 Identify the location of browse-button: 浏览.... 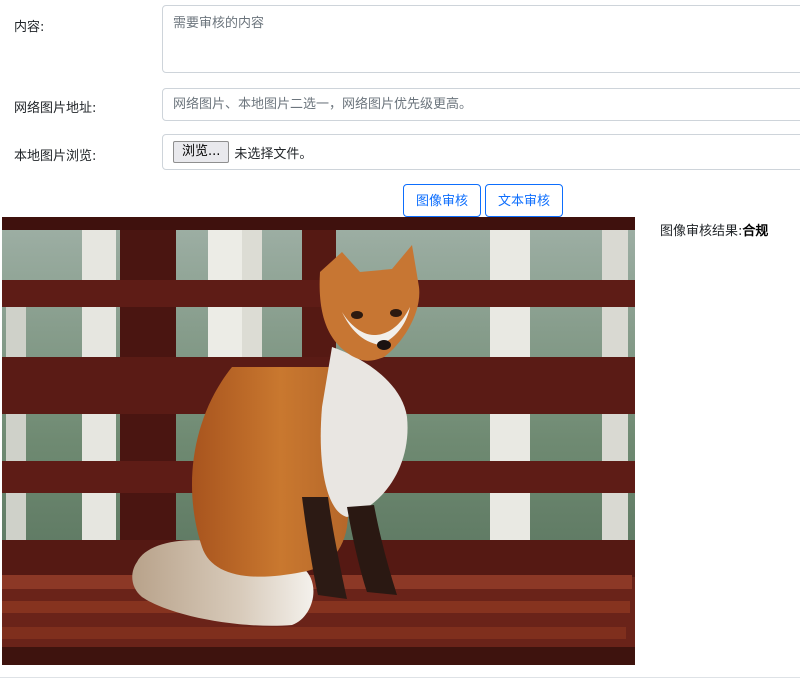
(201, 152).